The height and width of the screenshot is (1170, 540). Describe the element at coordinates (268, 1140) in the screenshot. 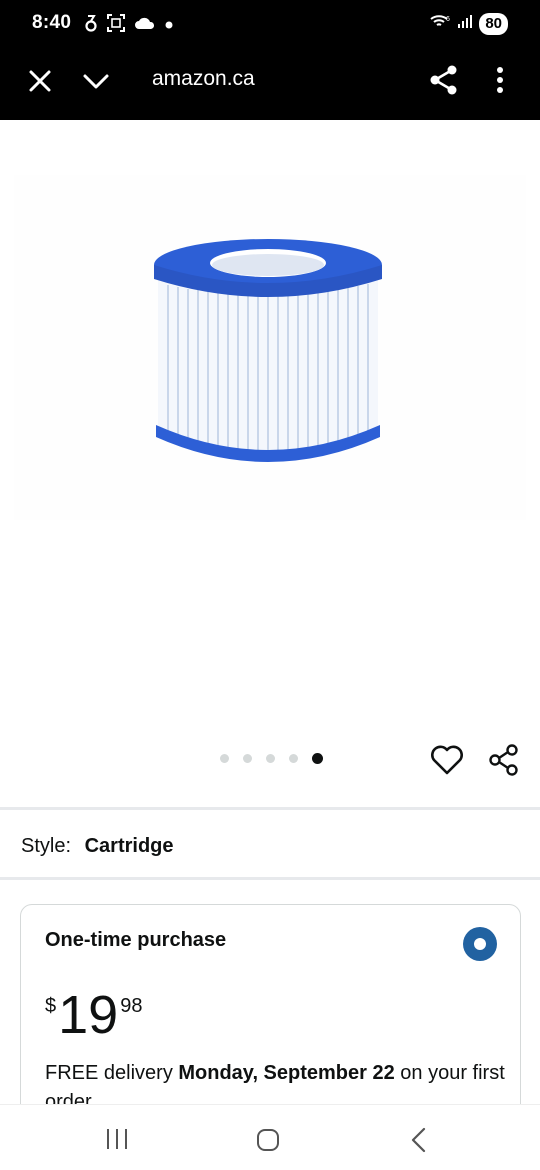

I see `home-icon` at that location.